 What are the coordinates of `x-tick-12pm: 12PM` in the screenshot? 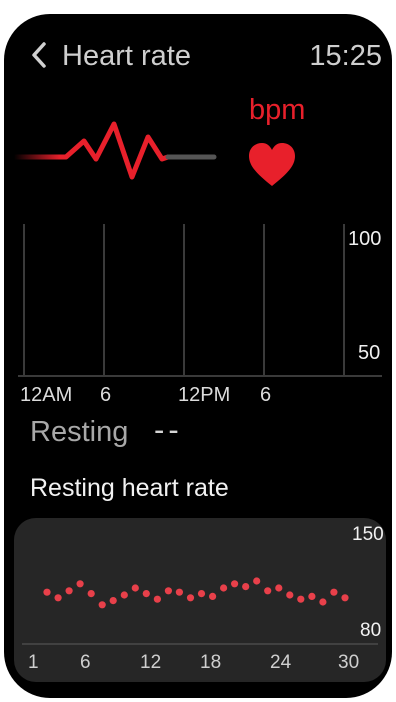 It's located at (204, 395).